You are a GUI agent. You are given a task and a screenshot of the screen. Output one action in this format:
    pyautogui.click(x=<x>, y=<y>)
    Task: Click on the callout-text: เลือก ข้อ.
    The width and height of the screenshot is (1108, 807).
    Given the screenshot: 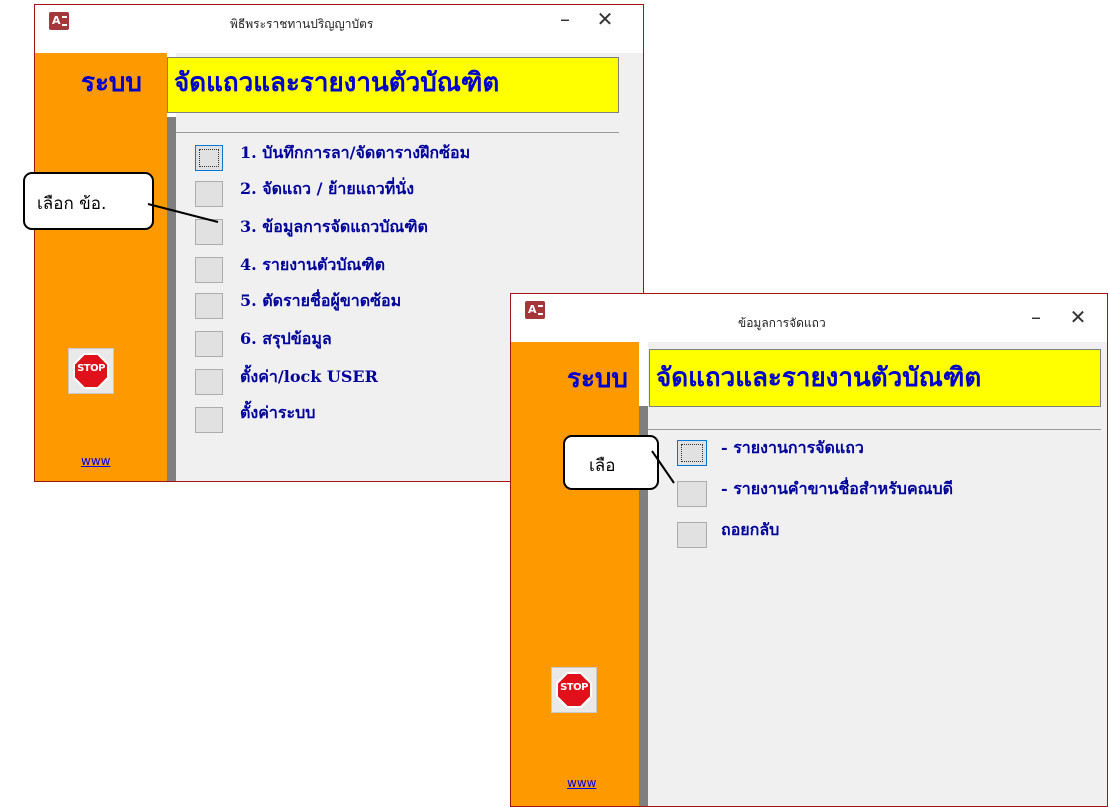 What is the action you would take?
    pyautogui.click(x=72, y=204)
    